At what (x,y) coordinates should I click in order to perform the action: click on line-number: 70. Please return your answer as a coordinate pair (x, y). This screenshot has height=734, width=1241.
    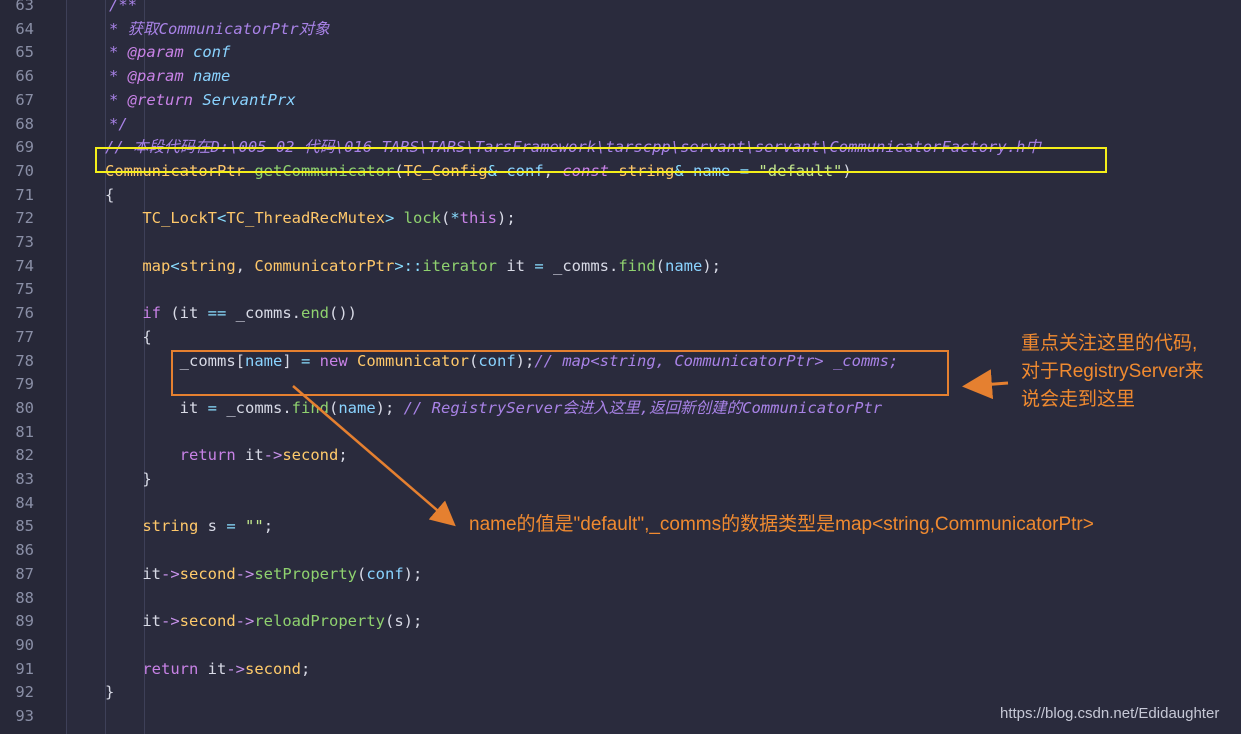
    Looking at the image, I should click on (24, 170).